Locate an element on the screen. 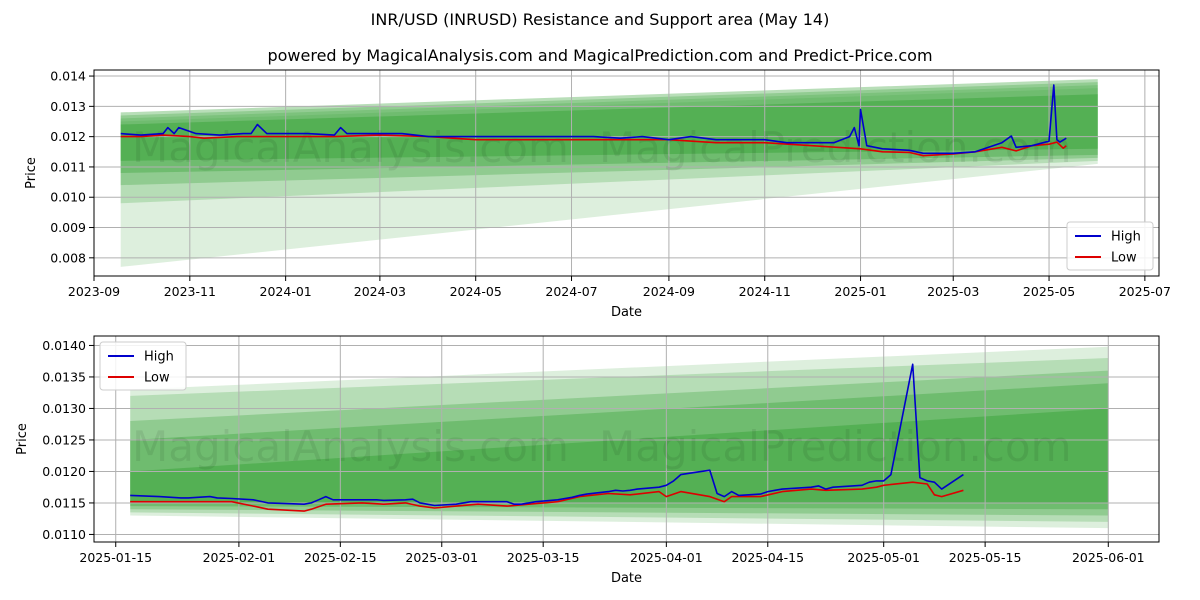  x-tick-label: 2025-05 is located at coordinates (1049, 291).